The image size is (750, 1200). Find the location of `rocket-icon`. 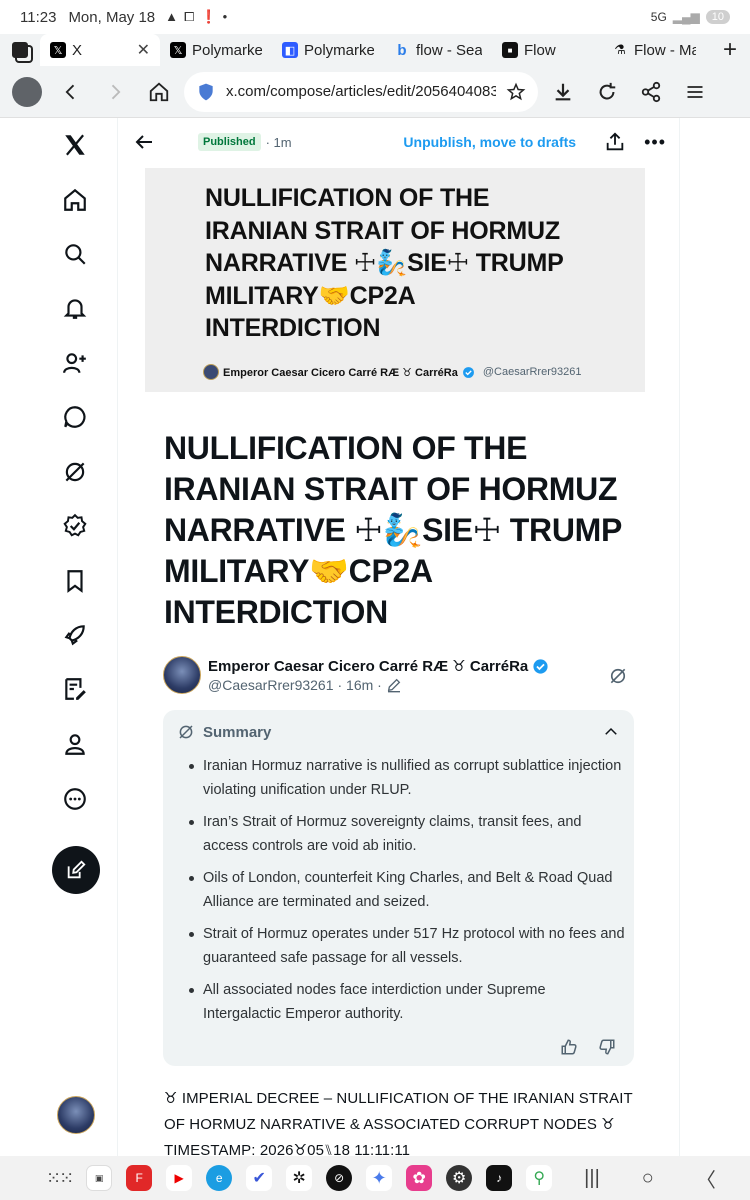

rocket-icon is located at coordinates (74, 635).